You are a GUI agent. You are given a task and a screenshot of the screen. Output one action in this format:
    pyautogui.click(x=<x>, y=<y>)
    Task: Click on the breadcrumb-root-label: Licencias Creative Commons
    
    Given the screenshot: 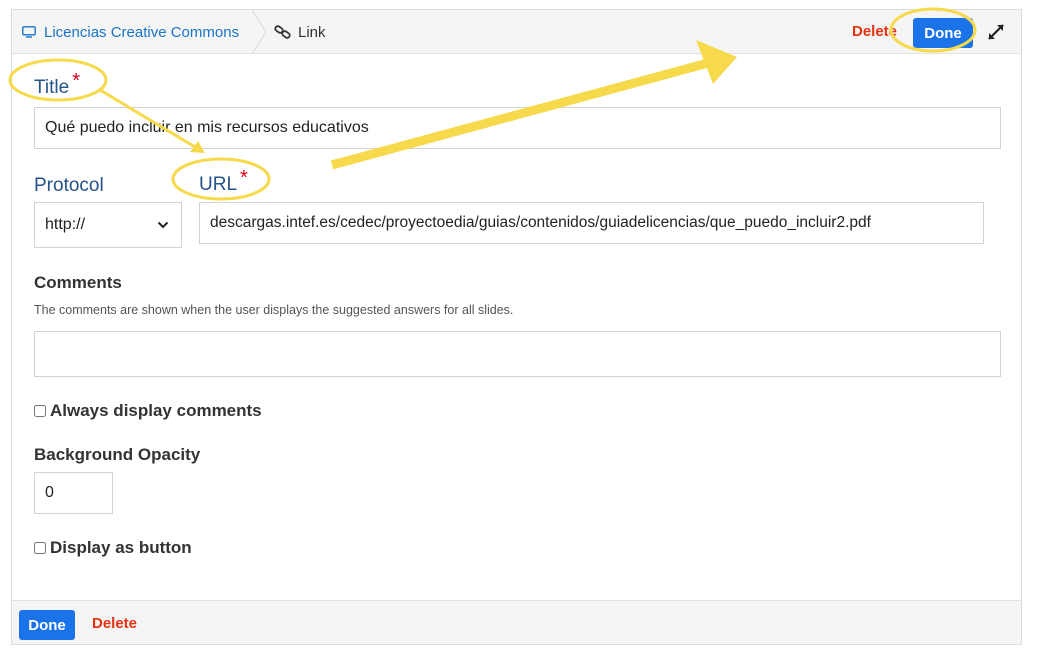 What is the action you would take?
    pyautogui.click(x=142, y=32)
    